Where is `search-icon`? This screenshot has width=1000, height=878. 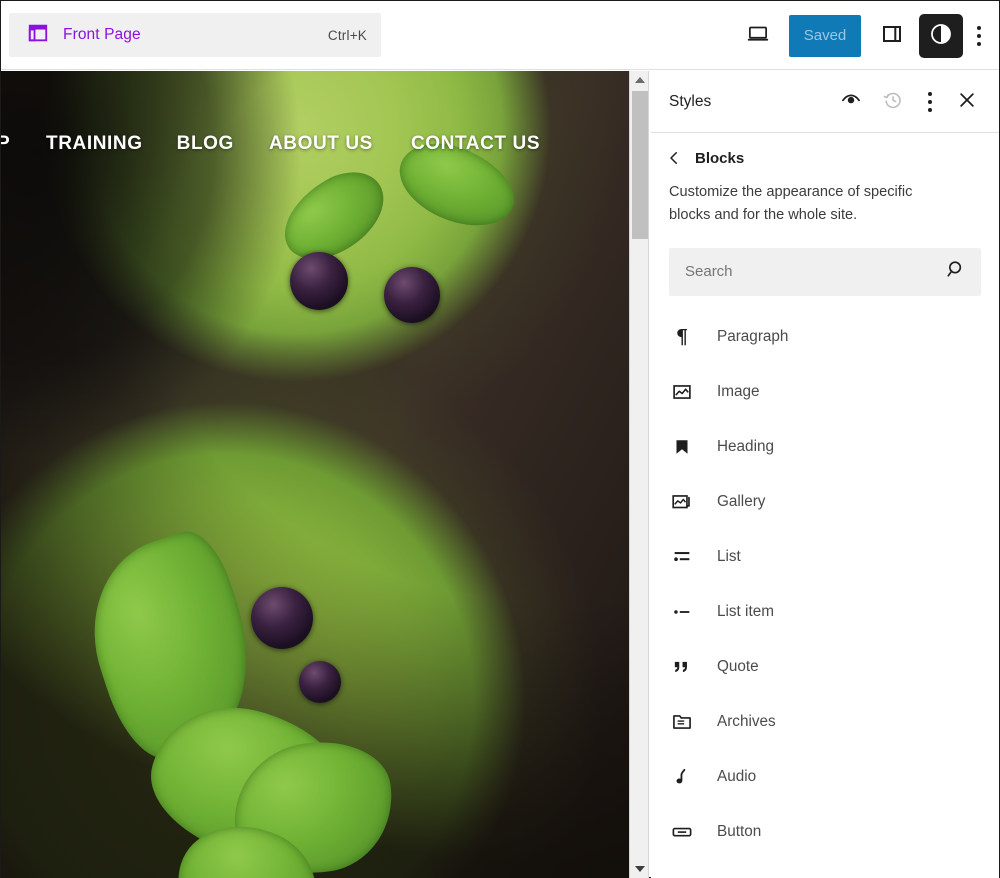
search-icon is located at coordinates (956, 271).